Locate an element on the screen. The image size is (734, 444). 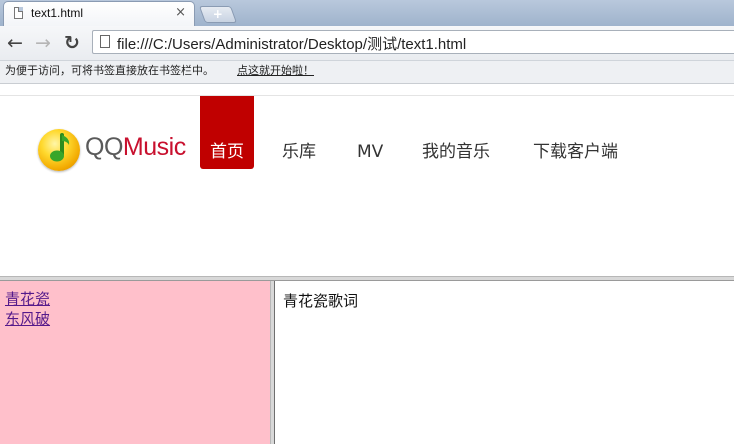
lyrics-content: 青花瓷歌词 is located at coordinates (321, 301).